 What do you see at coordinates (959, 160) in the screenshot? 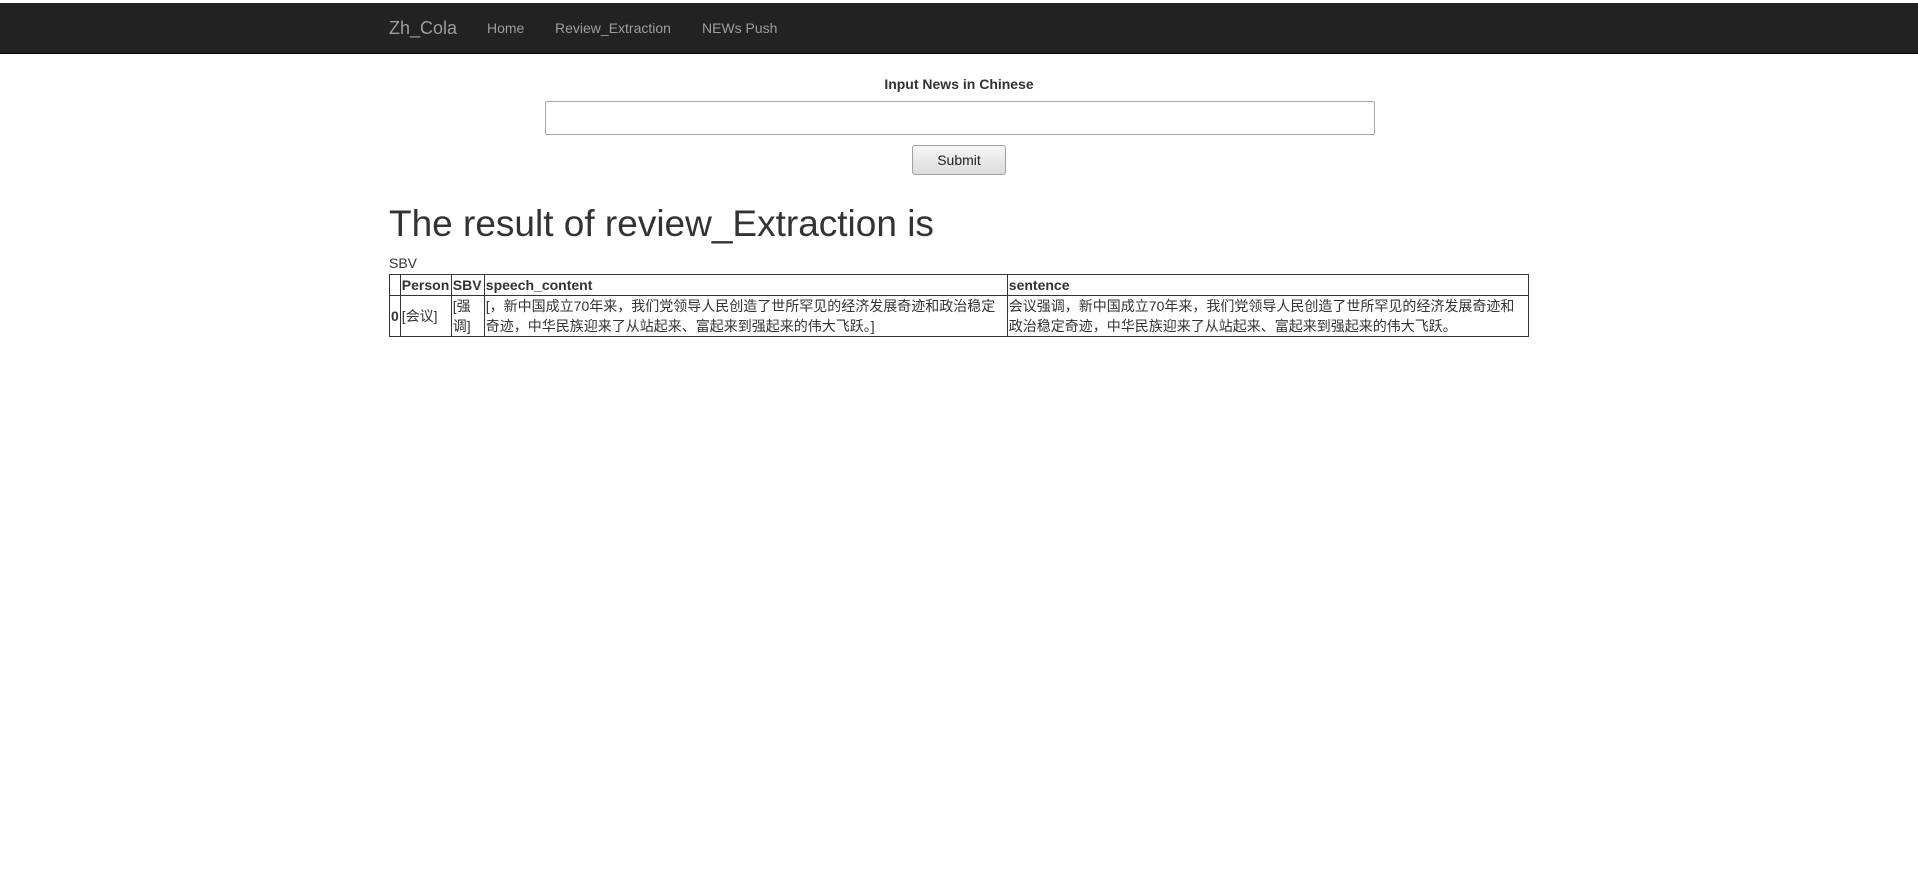
I see `submit-button: Submit` at bounding box center [959, 160].